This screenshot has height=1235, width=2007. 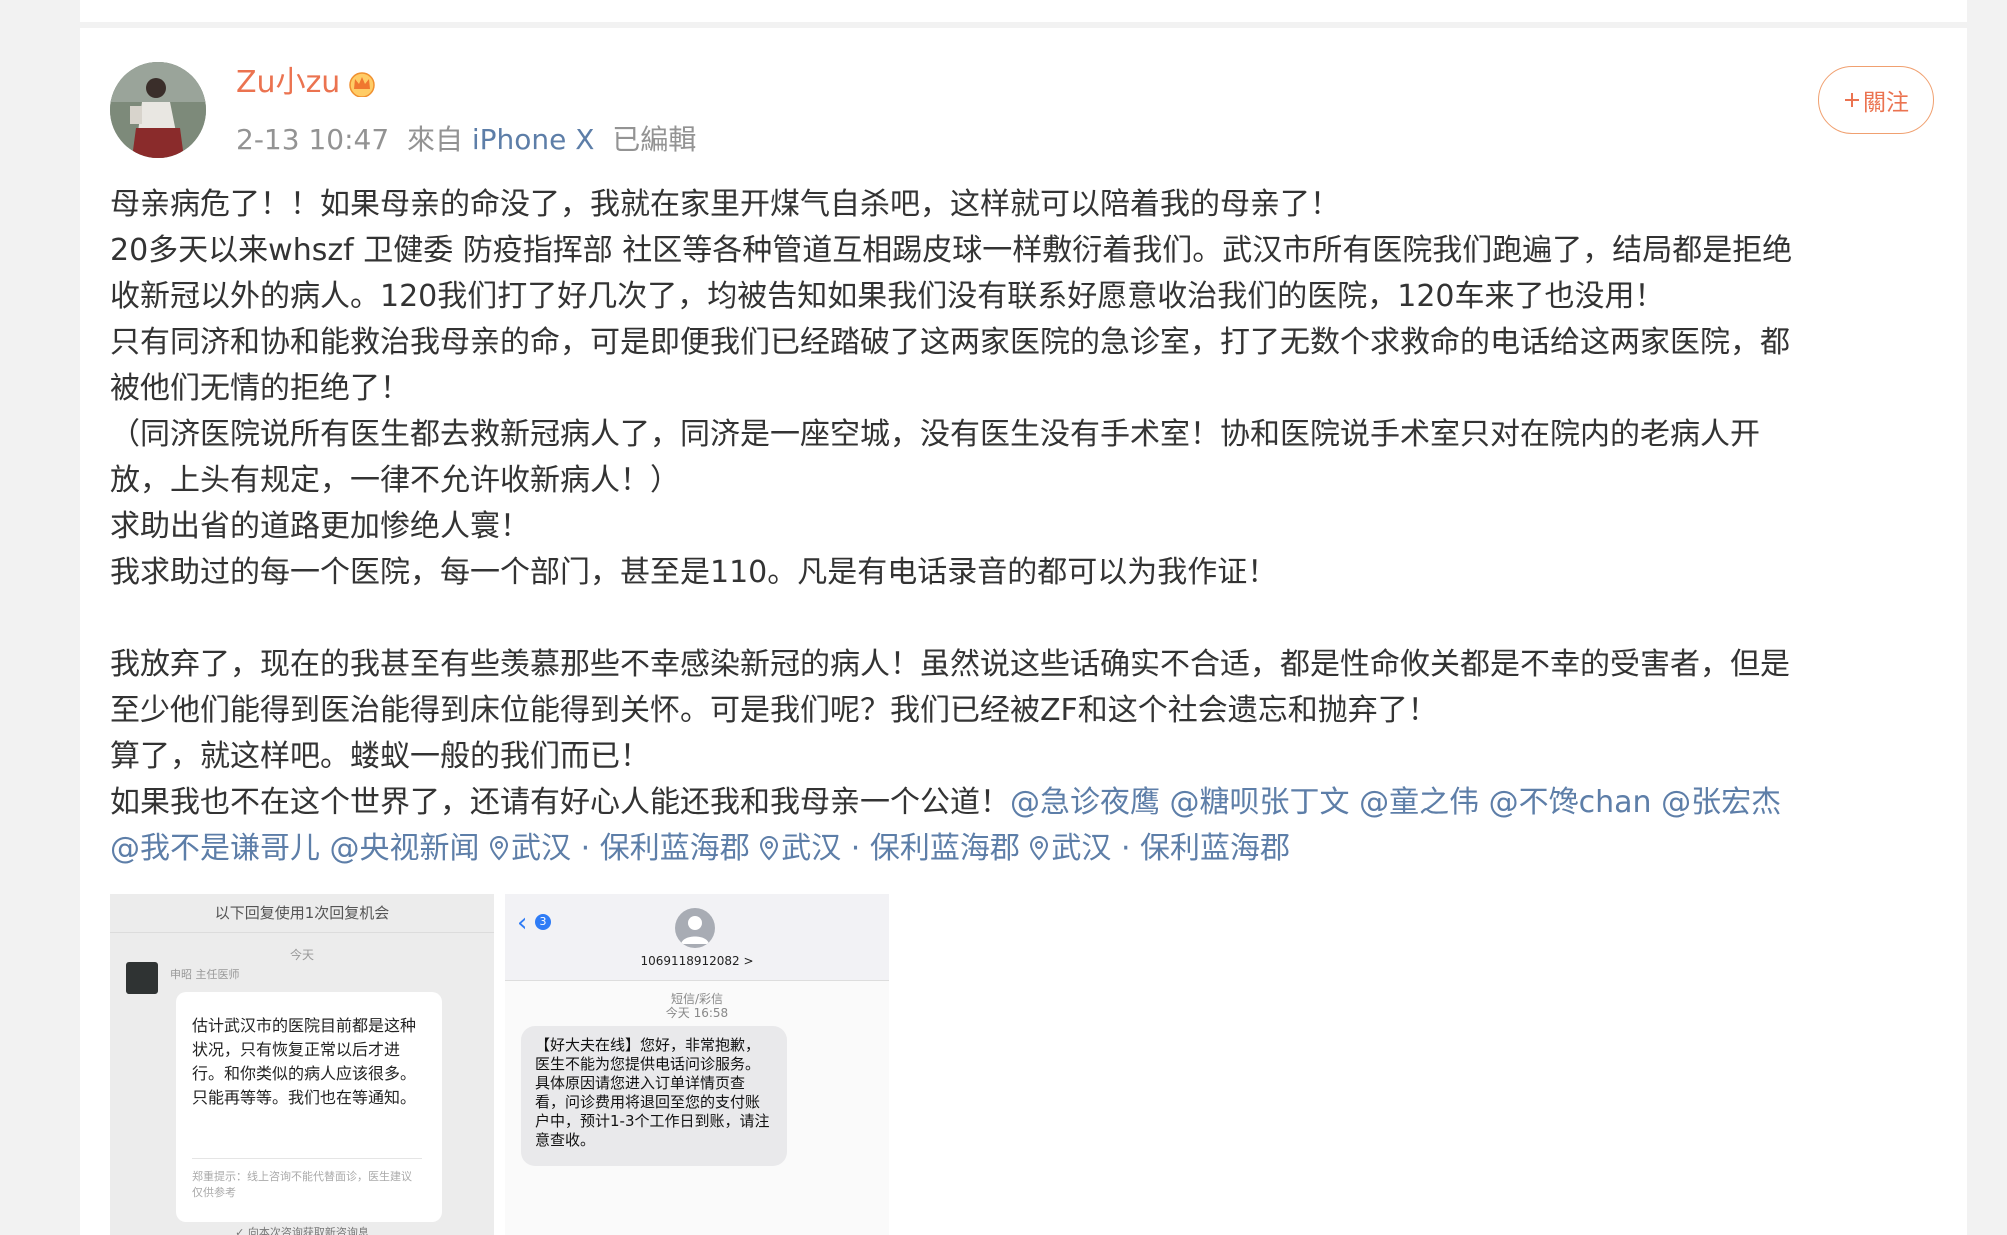 I want to click on post-line: 如果我也不在这个世界了，还请有好心人能还我和我母亲一个公道！, so click(x=560, y=802).